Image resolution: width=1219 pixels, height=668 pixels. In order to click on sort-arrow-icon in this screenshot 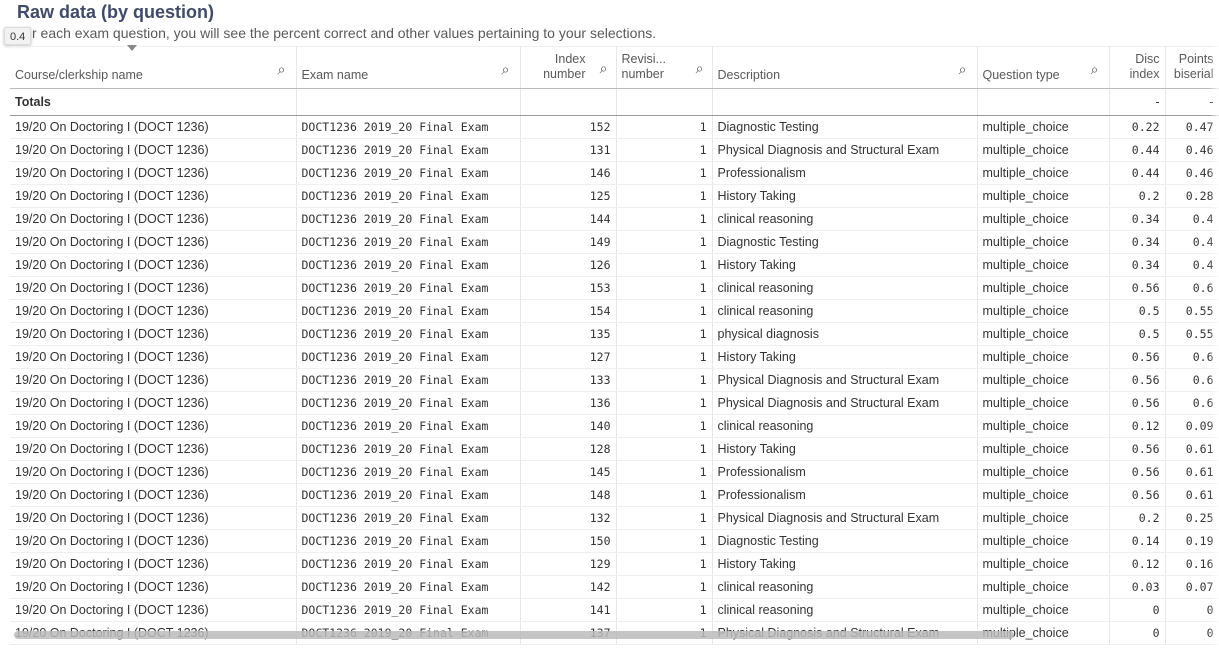, I will do `click(132, 48)`.